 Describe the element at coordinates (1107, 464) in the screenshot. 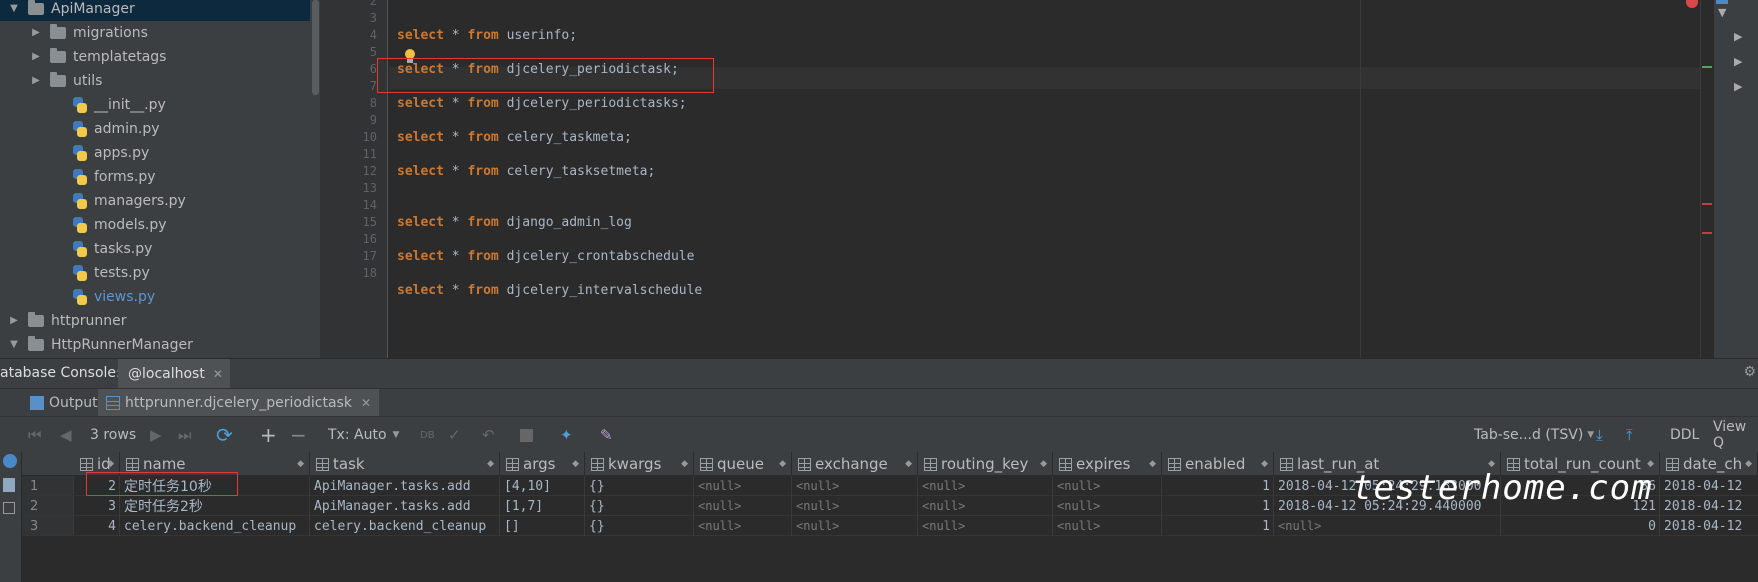

I see `column-header-expires: expires ◆` at that location.